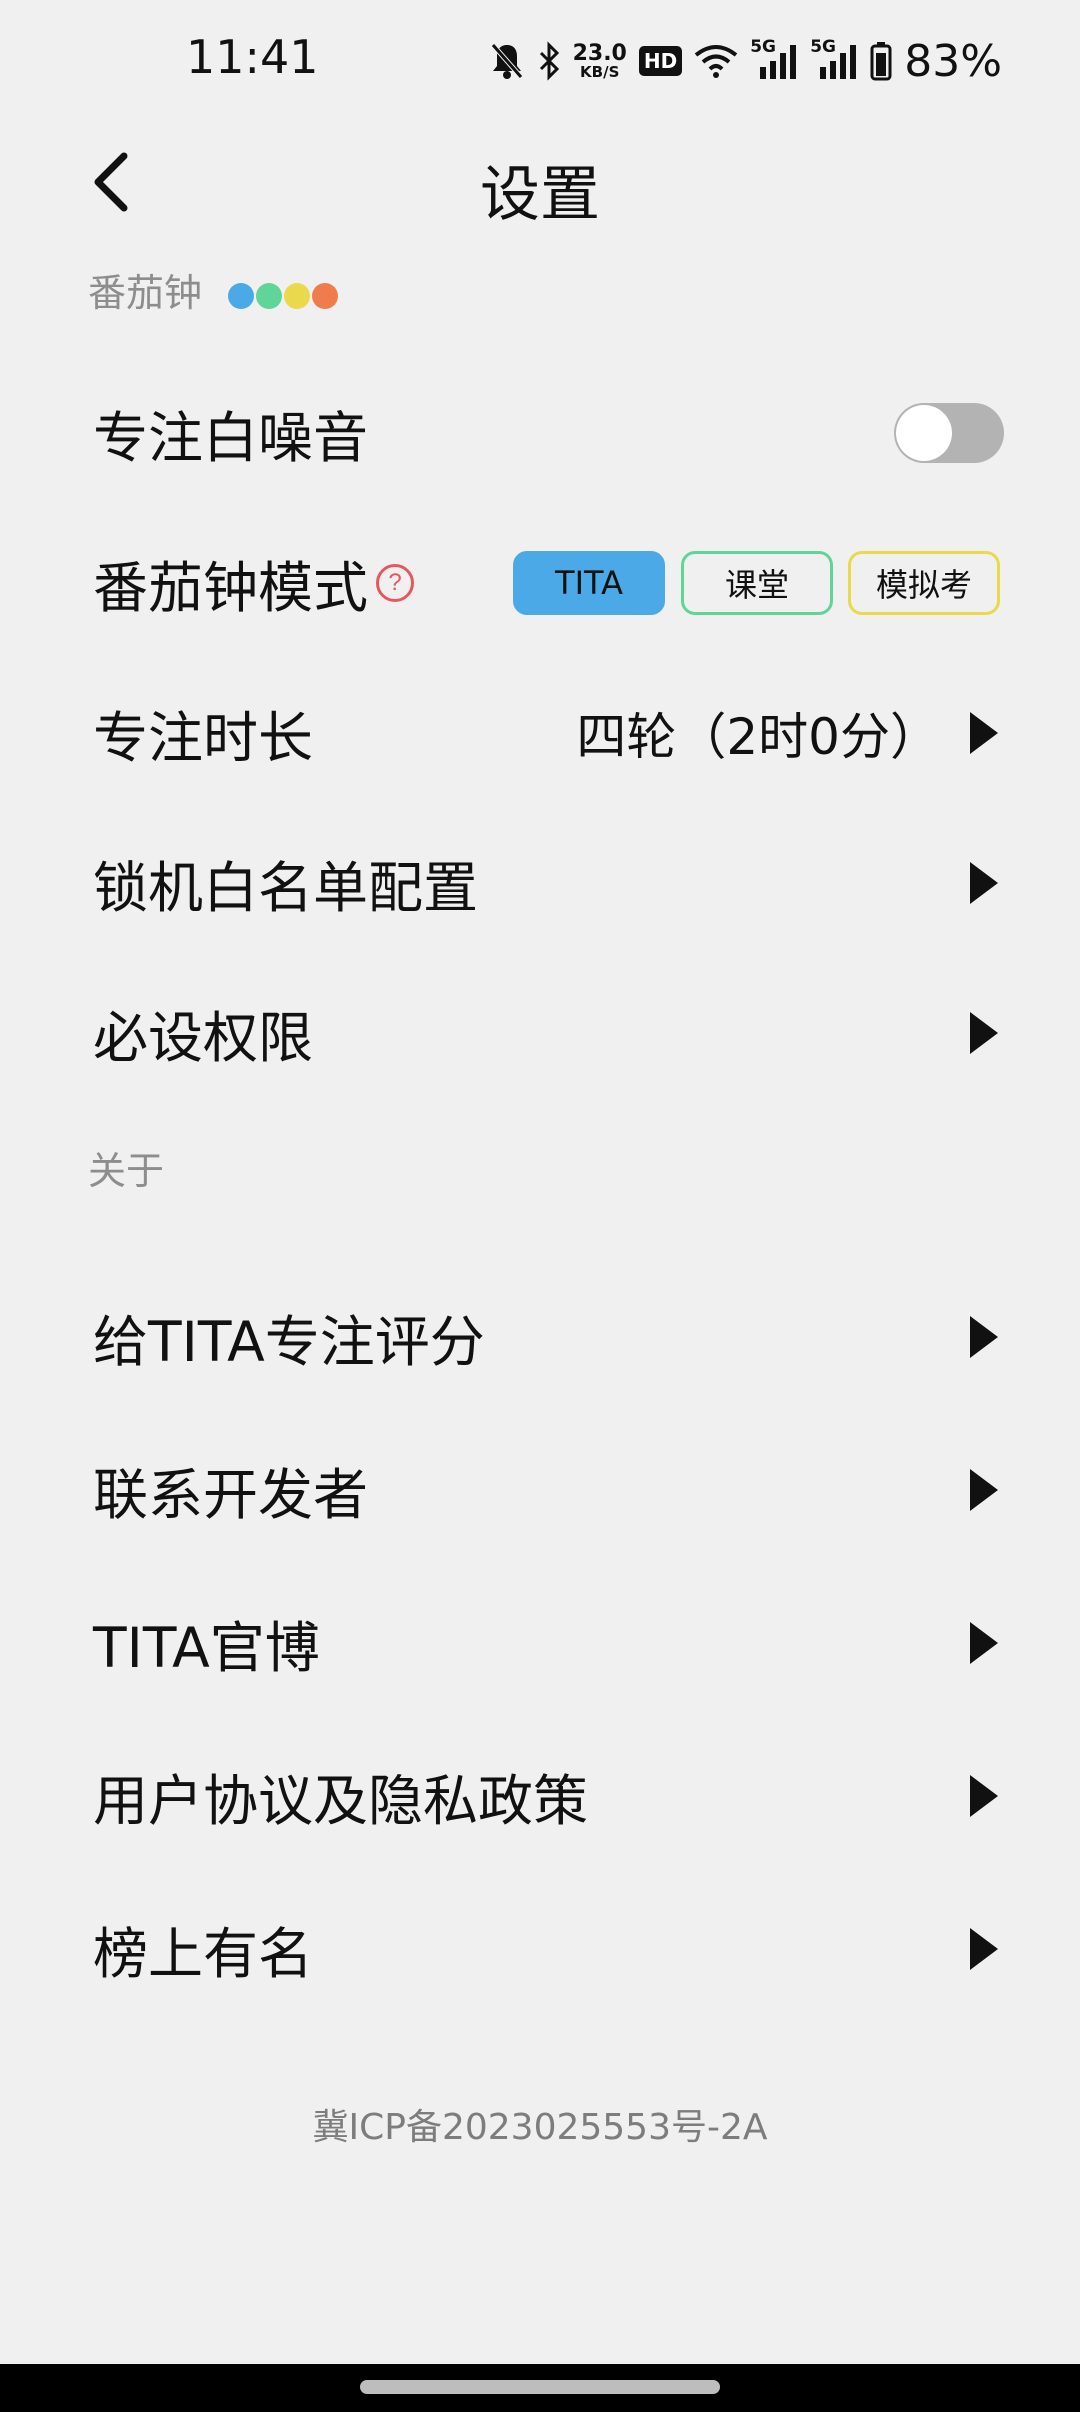 Image resolution: width=1080 pixels, height=2412 pixels. Describe the element at coordinates (206, 1648) in the screenshot. I see `row-label: TITA官博` at that location.